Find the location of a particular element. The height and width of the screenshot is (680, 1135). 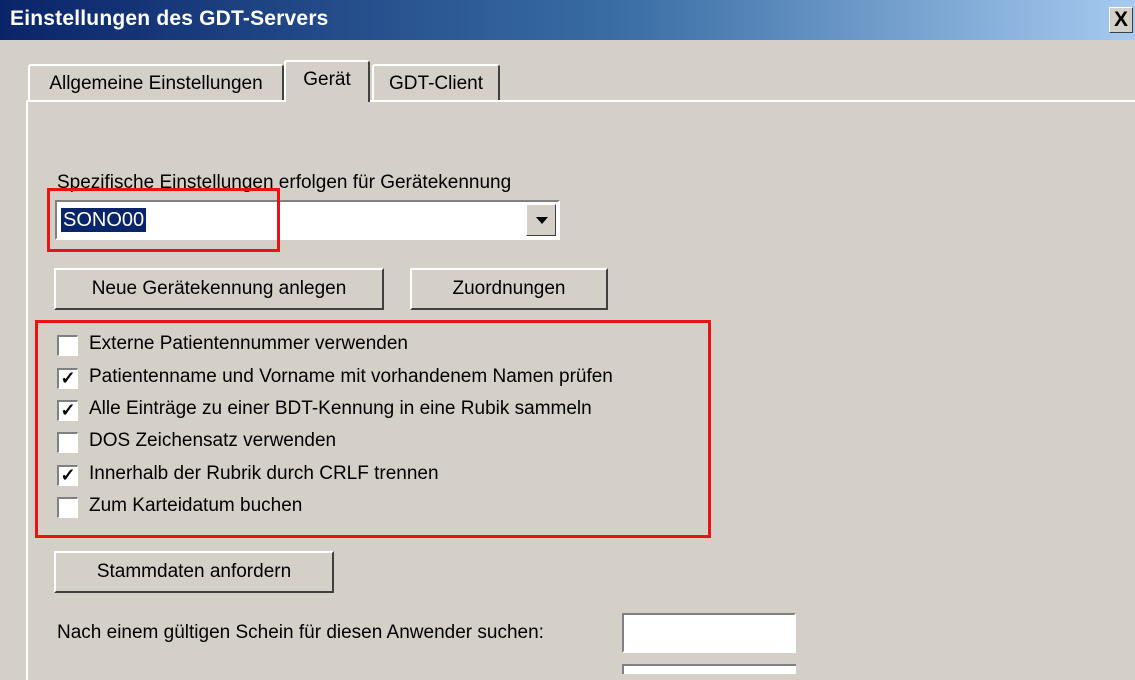

highlight-box-device-id is located at coordinates (163, 220).